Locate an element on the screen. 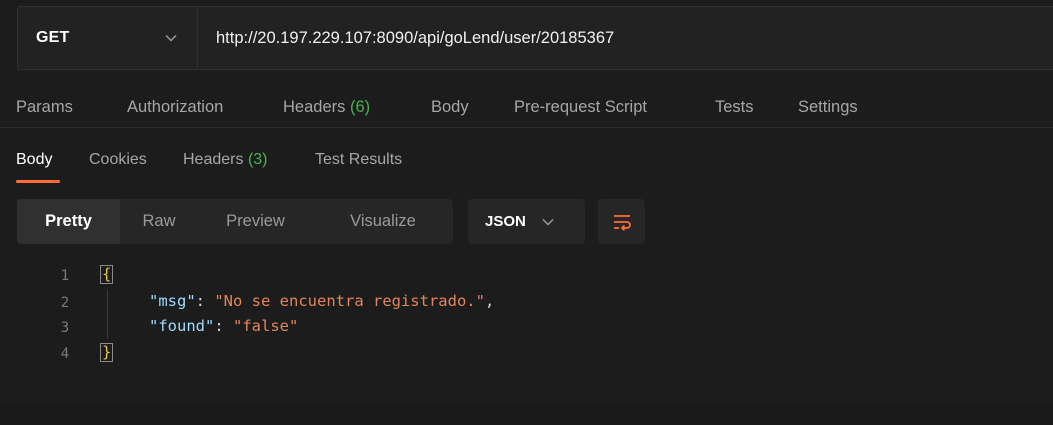 Image resolution: width=1053 pixels, height=425 pixels. line-number: 1 is located at coordinates (65, 276).